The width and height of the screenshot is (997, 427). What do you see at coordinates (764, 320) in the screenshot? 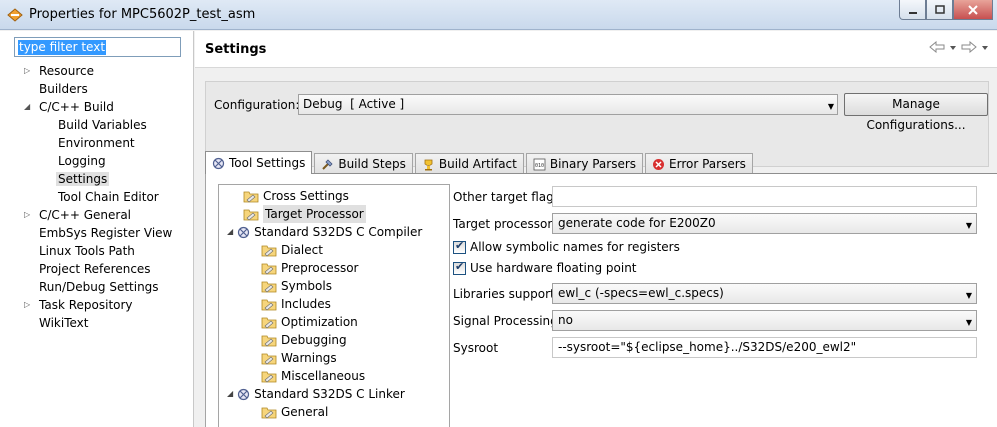
I see `signal-processing-select: no ▼` at bounding box center [764, 320].